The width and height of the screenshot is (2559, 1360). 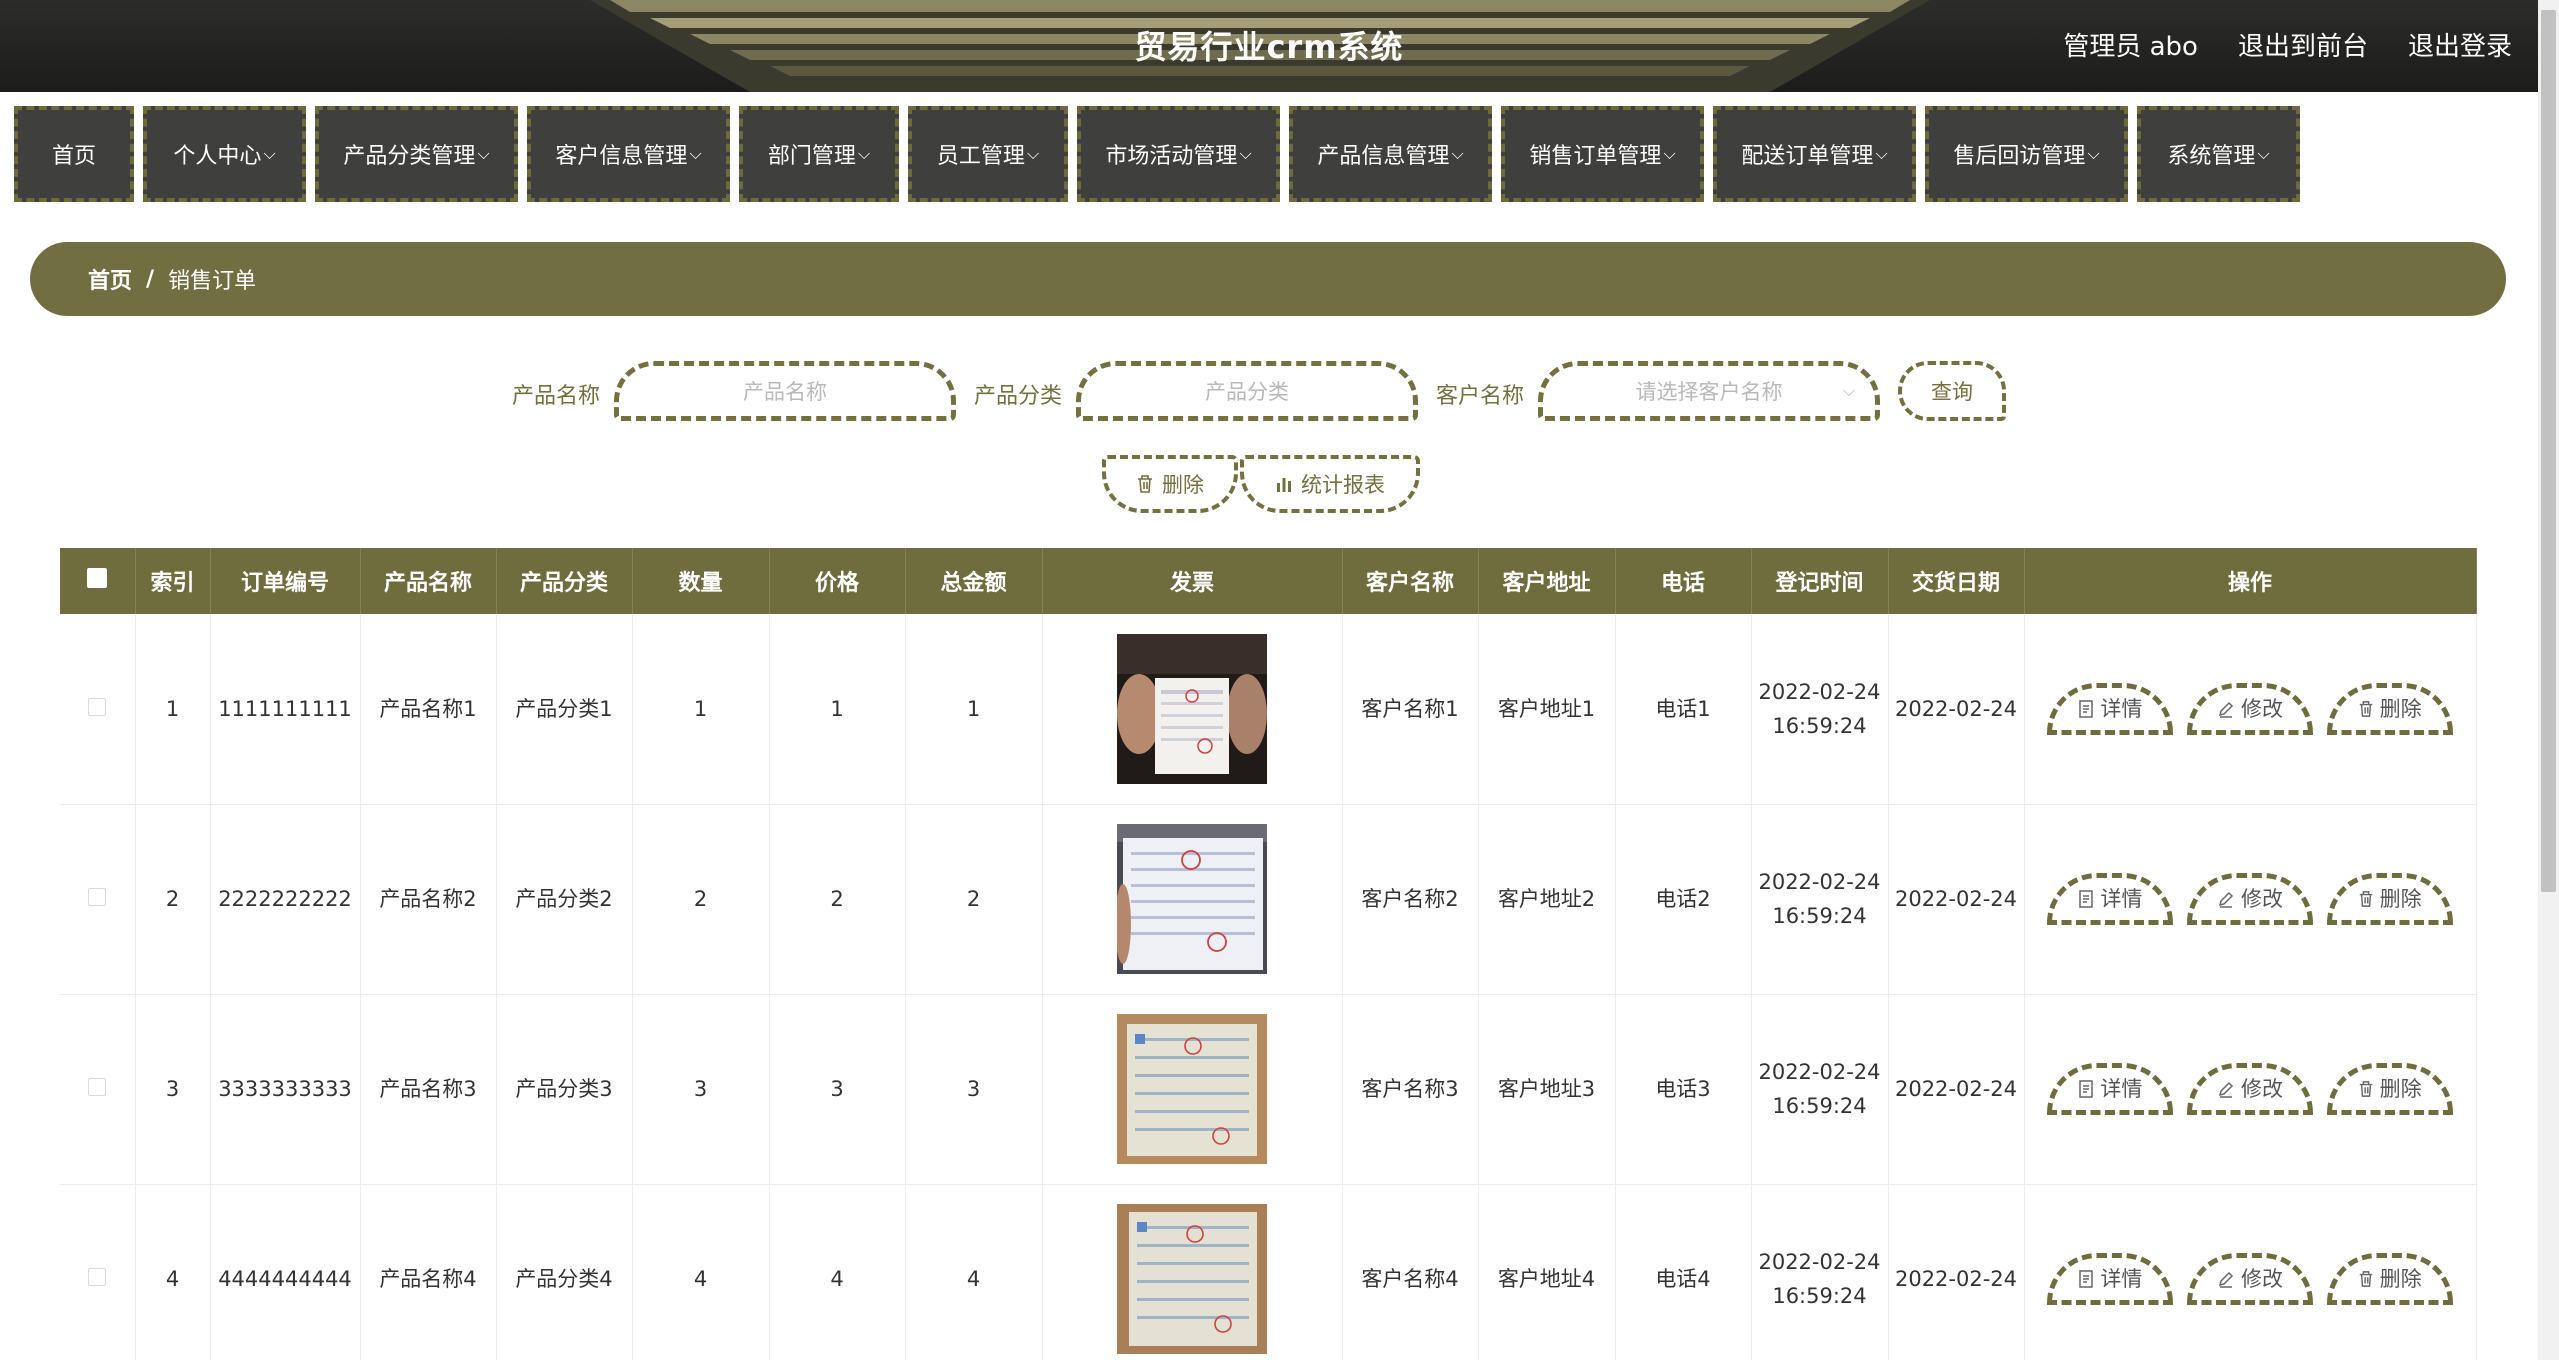 I want to click on product-name-placeholder: 产品名称, so click(x=785, y=392).